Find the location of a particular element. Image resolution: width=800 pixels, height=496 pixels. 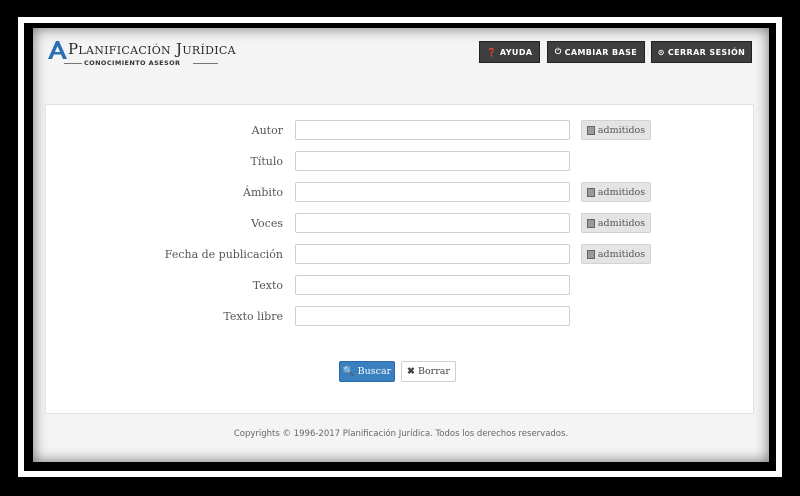

field-label-texto-libre: Texto libre is located at coordinates (253, 316).